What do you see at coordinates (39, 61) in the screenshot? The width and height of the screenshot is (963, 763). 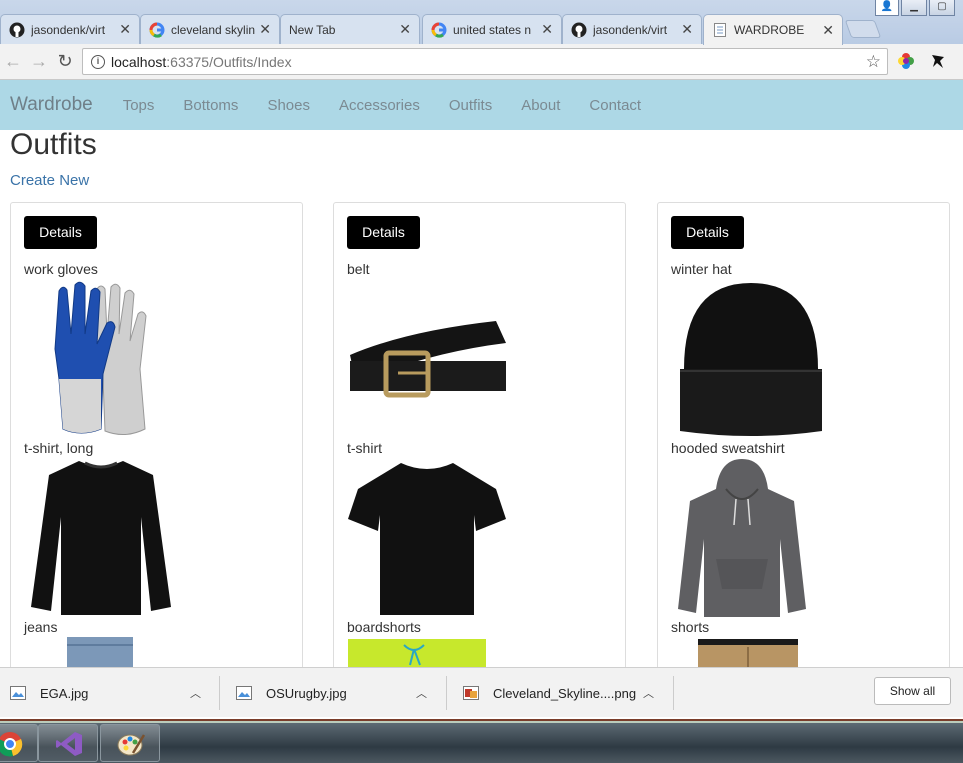 I see `forward-icon: →` at bounding box center [39, 61].